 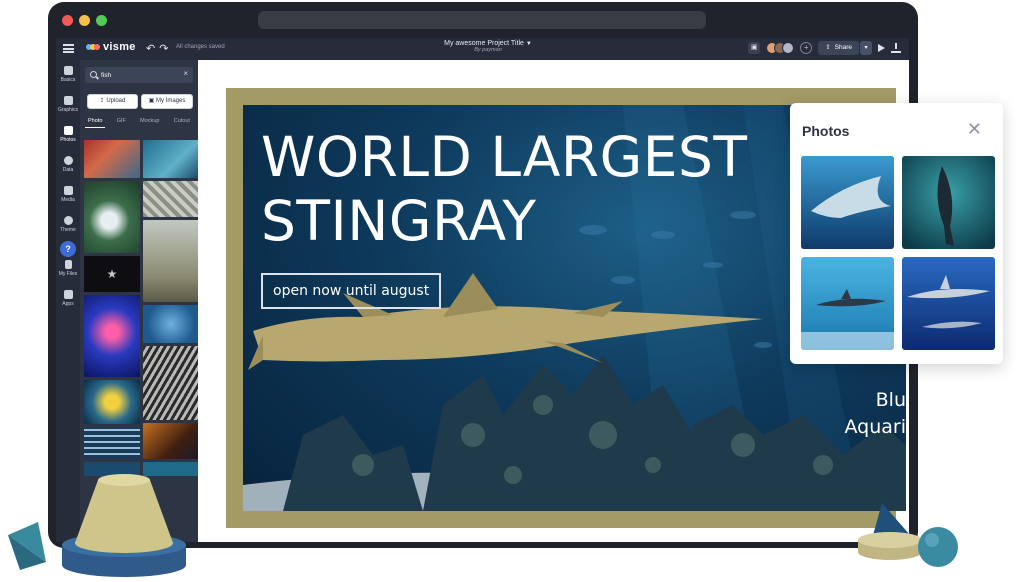 What do you see at coordinates (68, 220) in the screenshot?
I see `palette-icon` at bounding box center [68, 220].